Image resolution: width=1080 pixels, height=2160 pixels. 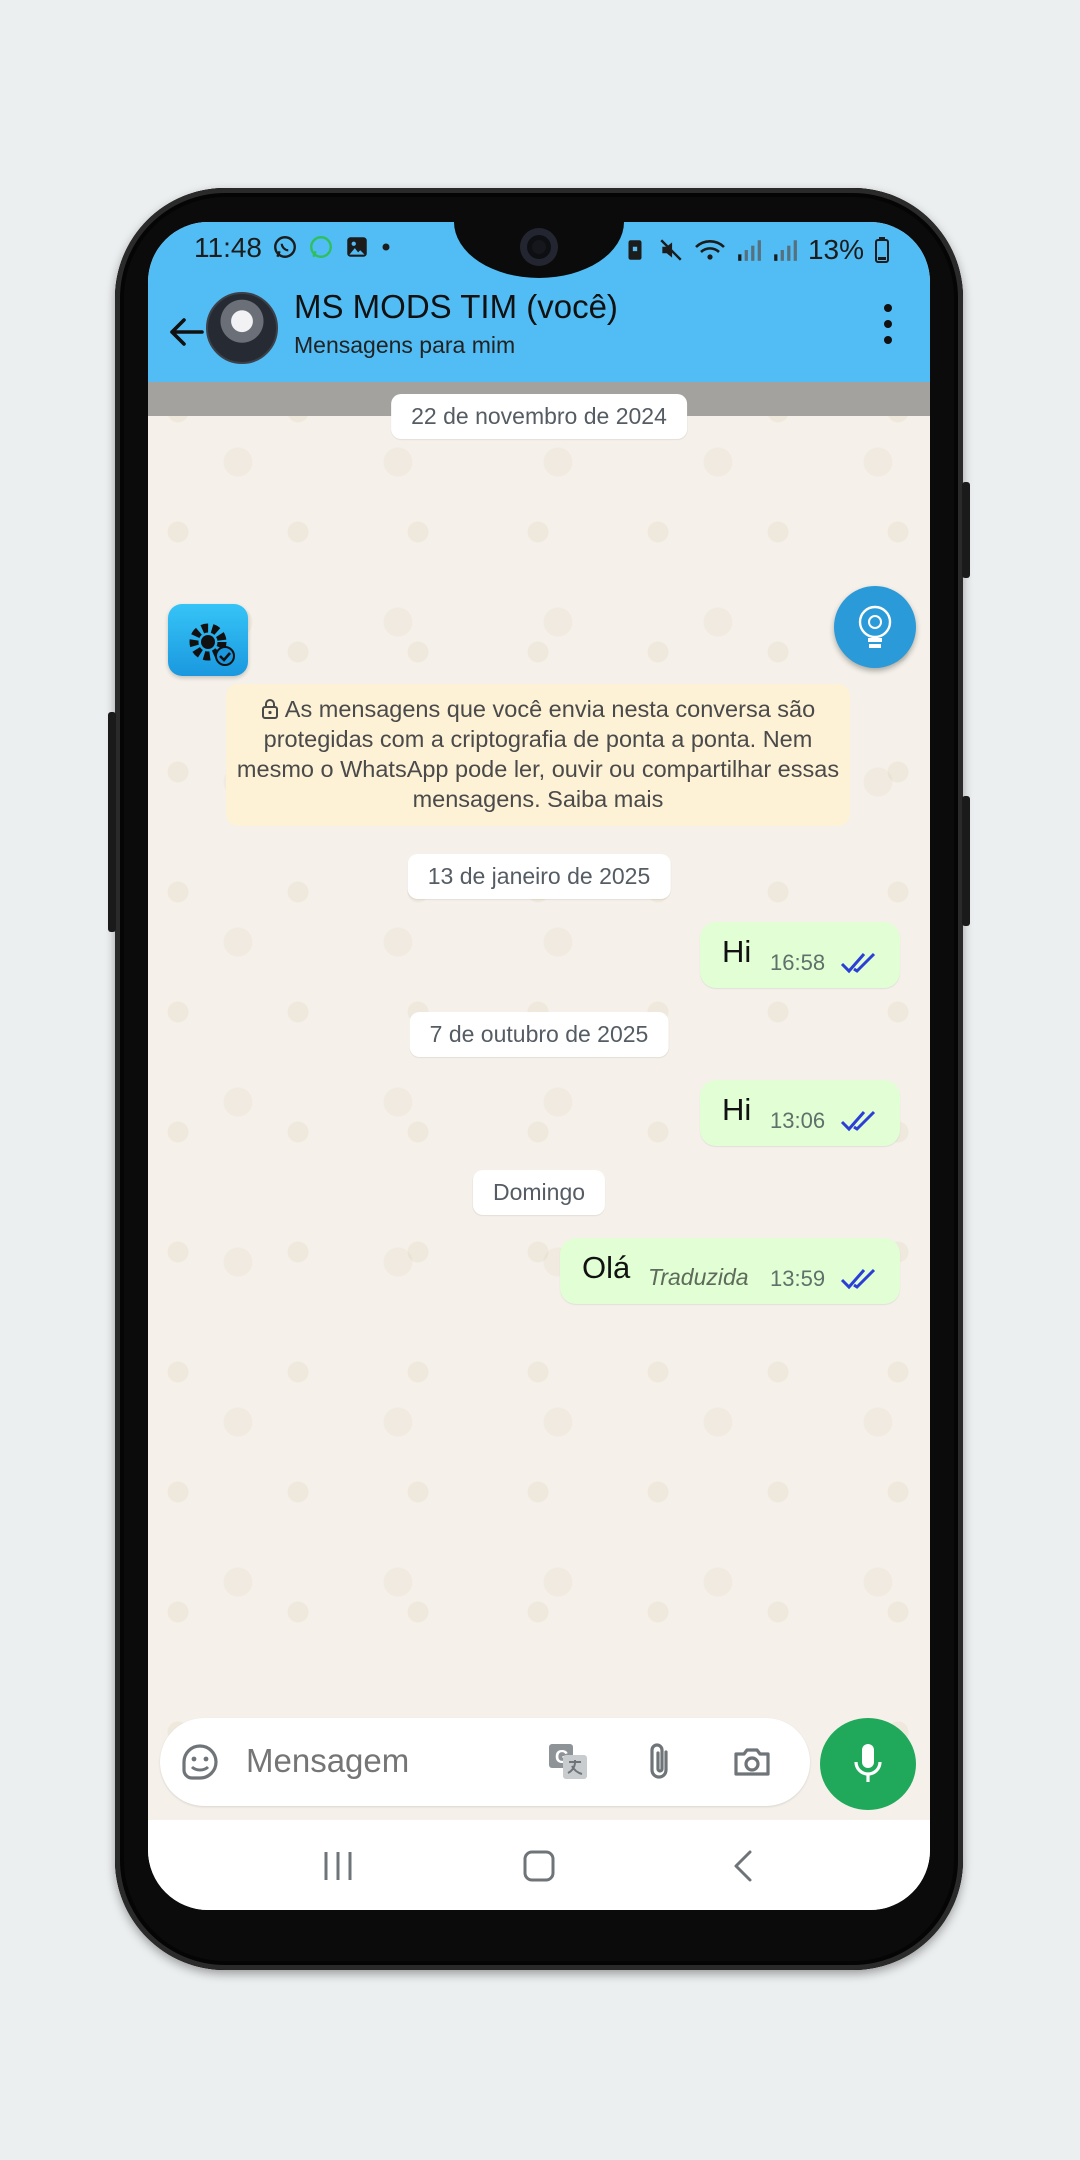 I want to click on camera-icon, so click(x=752, y=1762).